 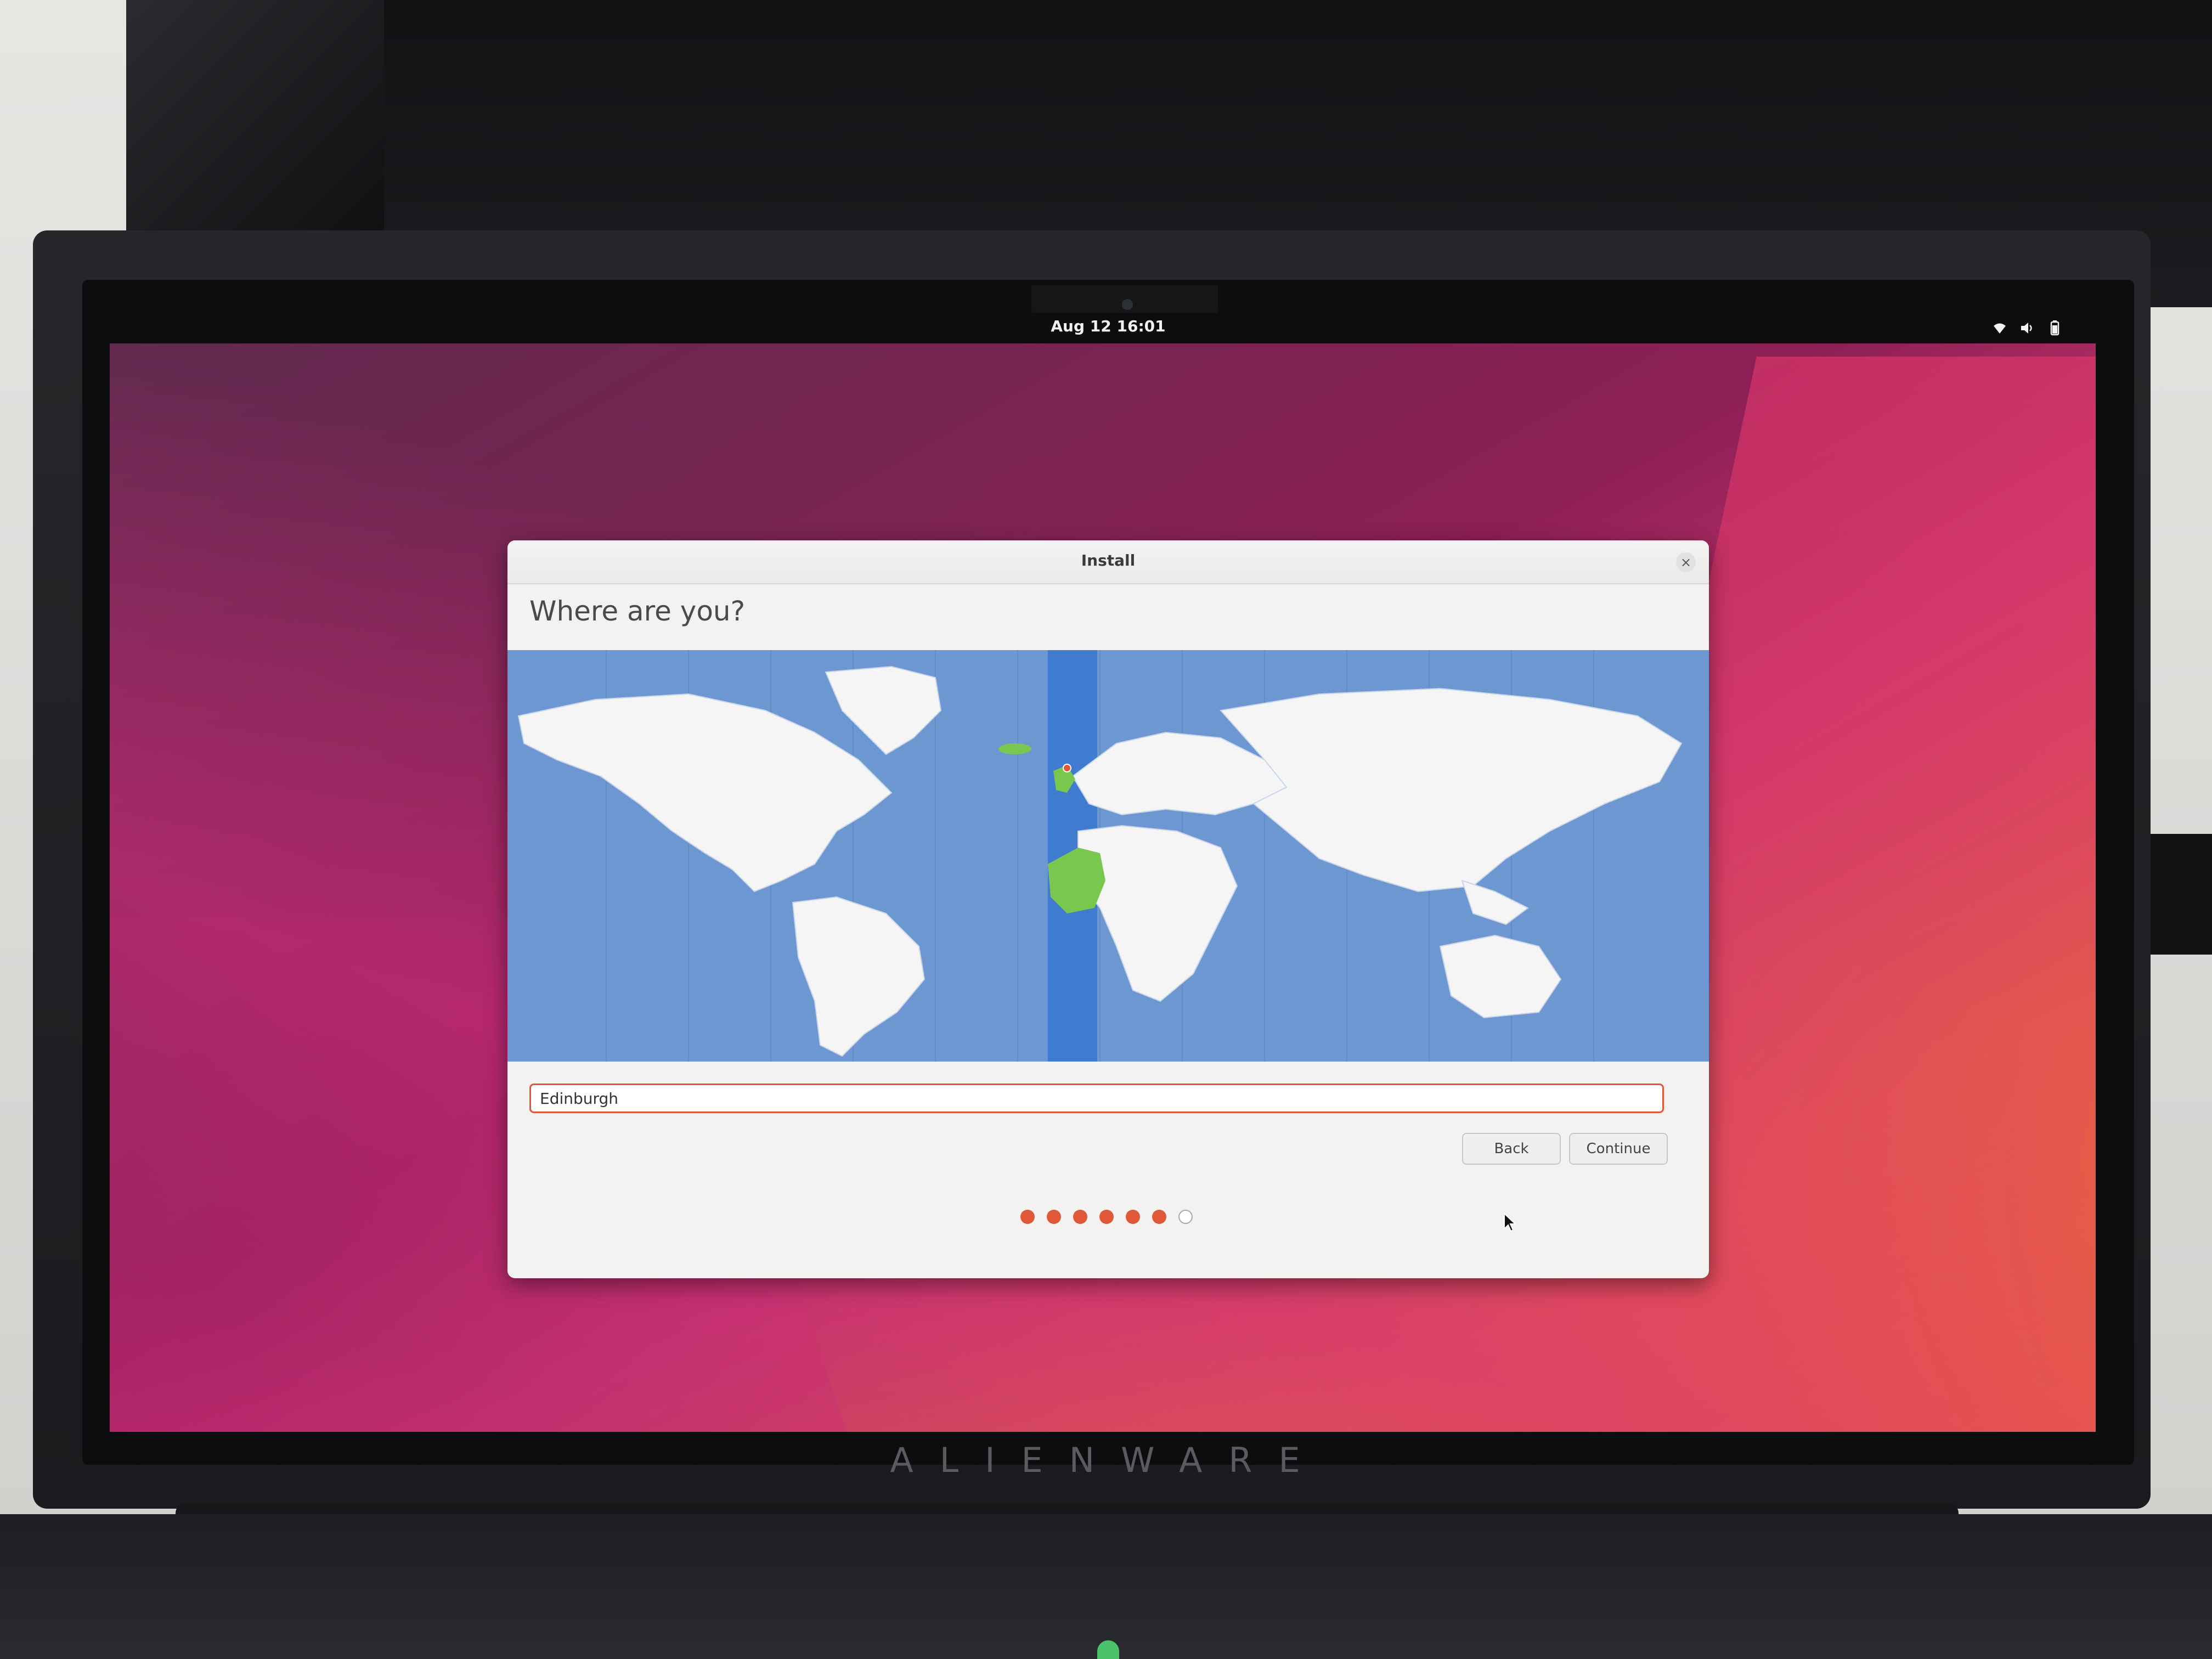 I want to click on asia, so click(x=1451, y=790).